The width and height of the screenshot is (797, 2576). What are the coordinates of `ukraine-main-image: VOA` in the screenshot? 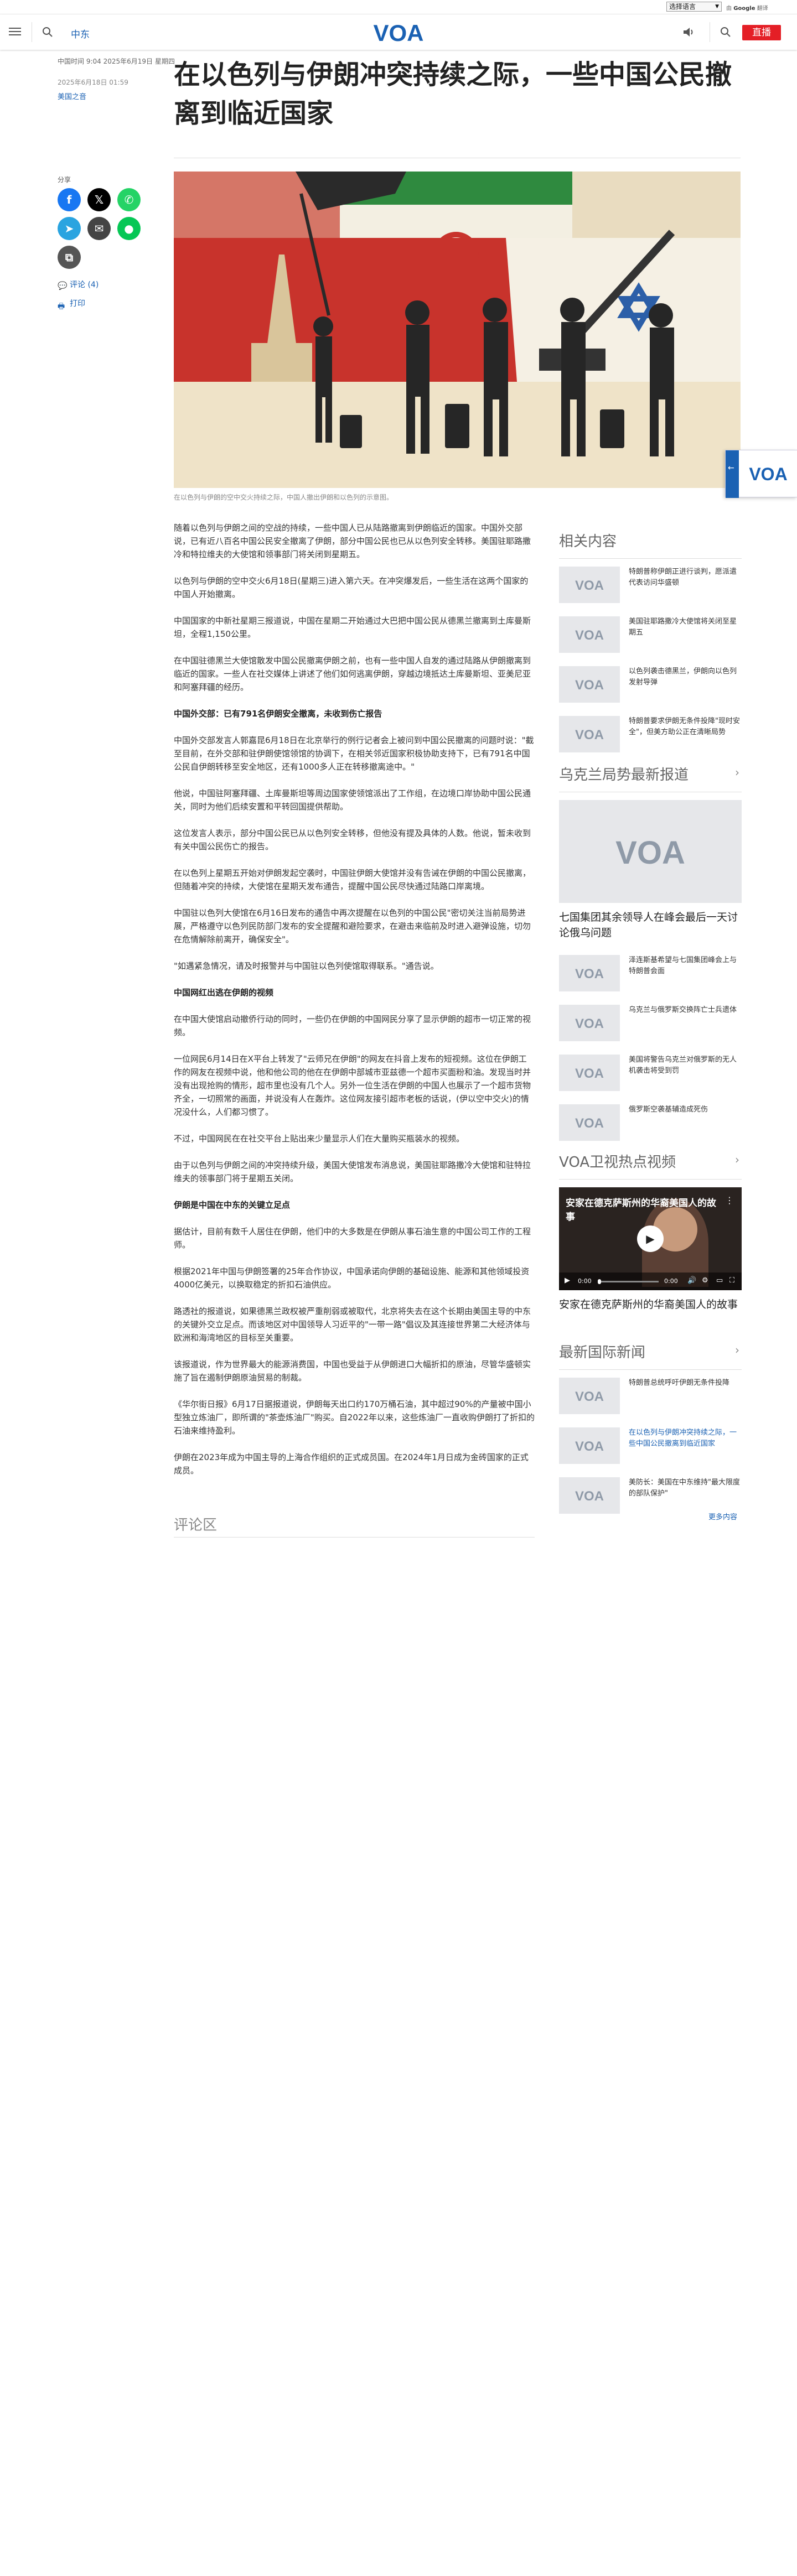 It's located at (650, 852).